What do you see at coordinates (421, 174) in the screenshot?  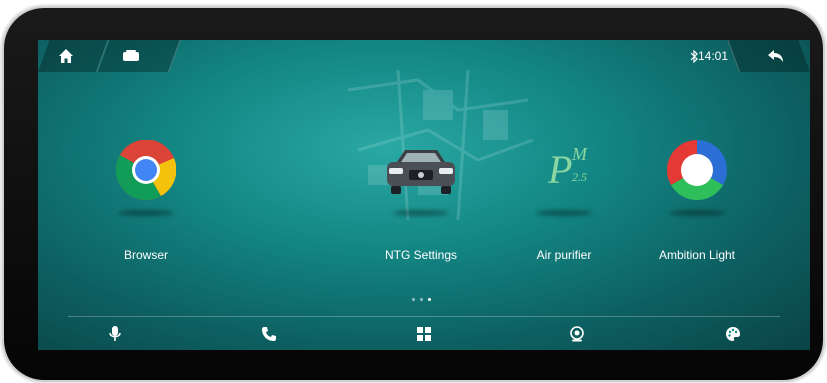 I see `car-icon` at bounding box center [421, 174].